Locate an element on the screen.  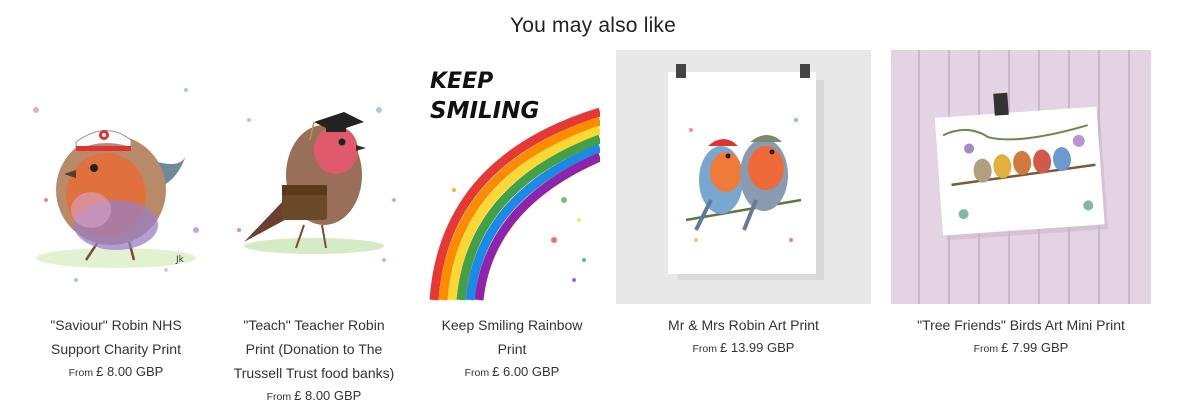
price-value: £ 7.99 GBP is located at coordinates (1035, 347).